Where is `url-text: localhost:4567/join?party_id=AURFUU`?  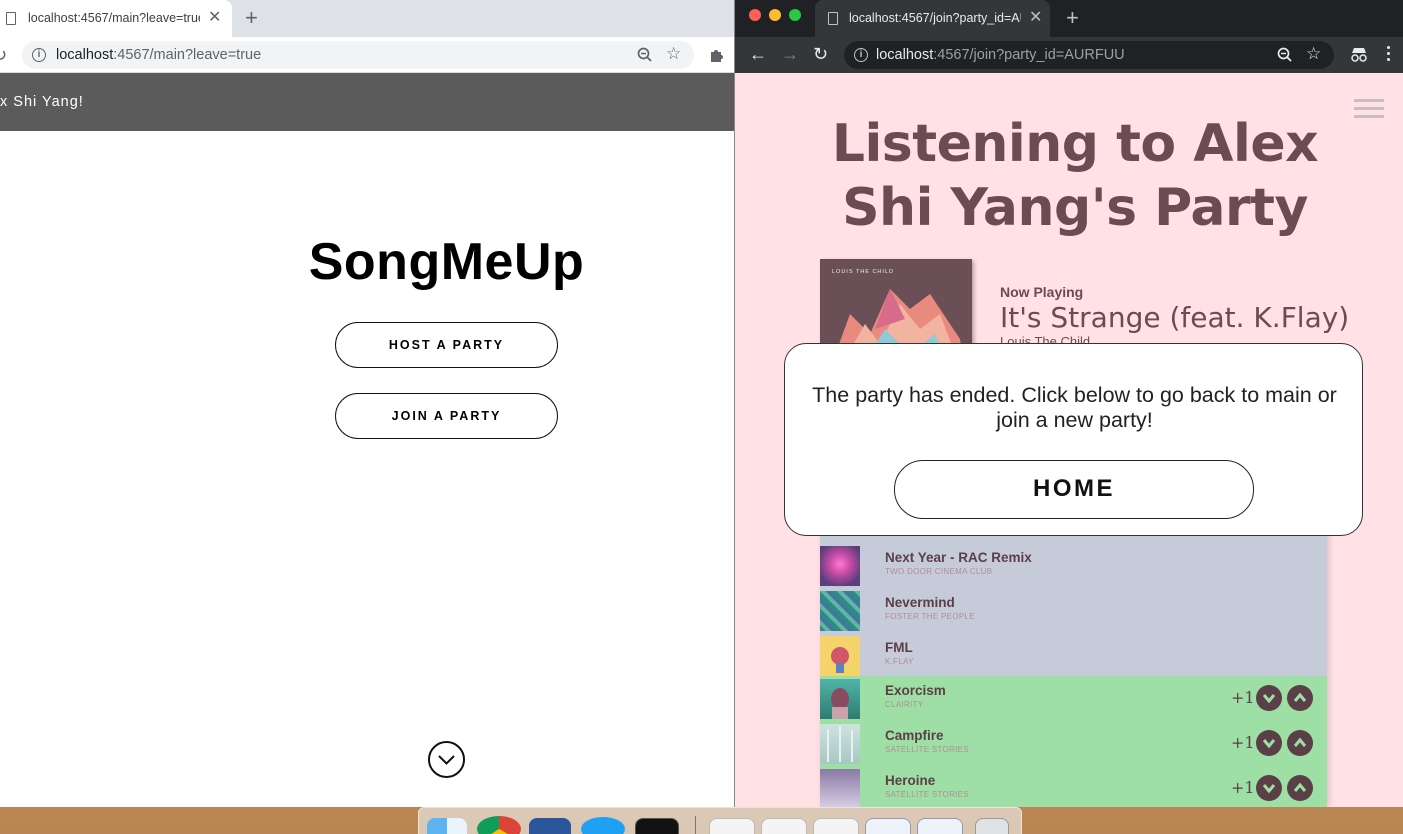
url-text: localhost:4567/join?party_id=AURFUU is located at coordinates (1000, 55).